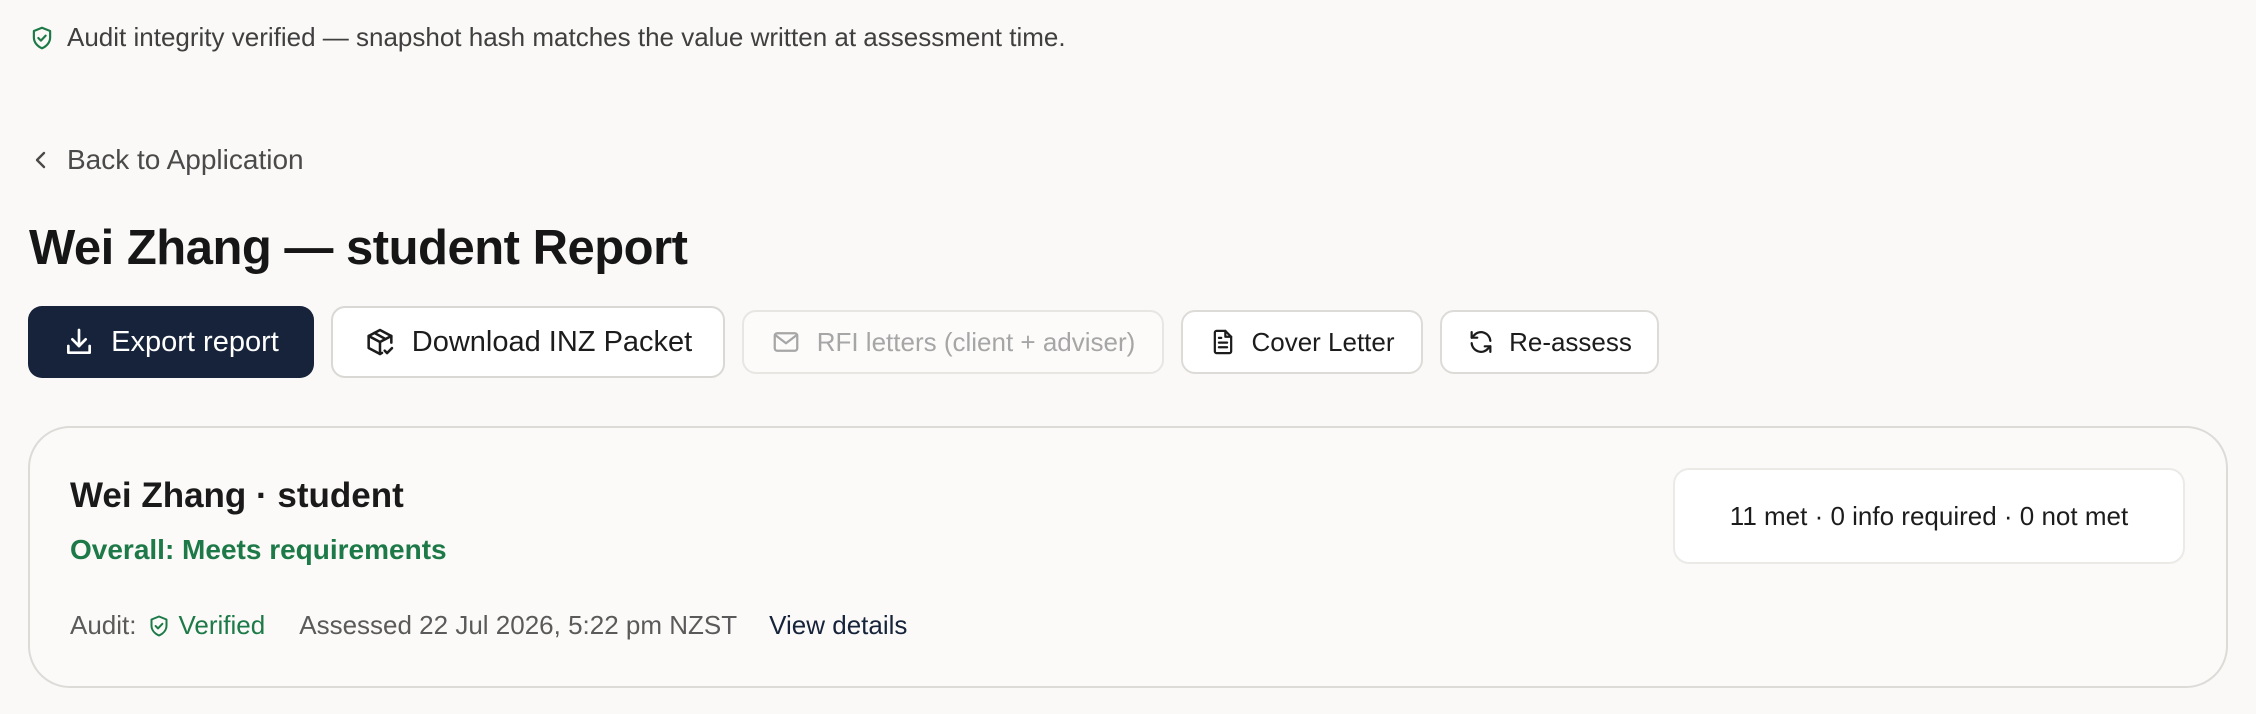 Image resolution: width=2256 pixels, height=714 pixels. Describe the element at coordinates (195, 341) in the screenshot. I see `export-report-label: Export report` at that location.